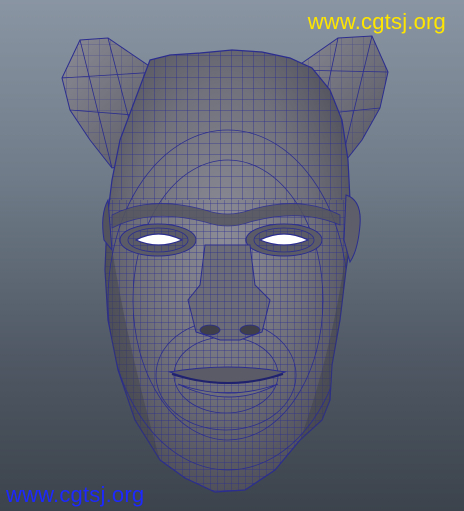 Image resolution: width=464 pixels, height=511 pixels. Describe the element at coordinates (284, 240) in the screenshot. I see `right-eye` at that location.